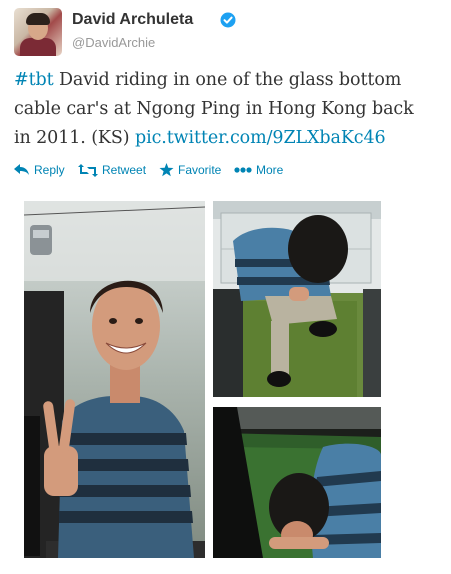 This screenshot has height=574, width=451. What do you see at coordinates (200, 170) in the screenshot?
I see `favorite-label: Favorite` at bounding box center [200, 170].